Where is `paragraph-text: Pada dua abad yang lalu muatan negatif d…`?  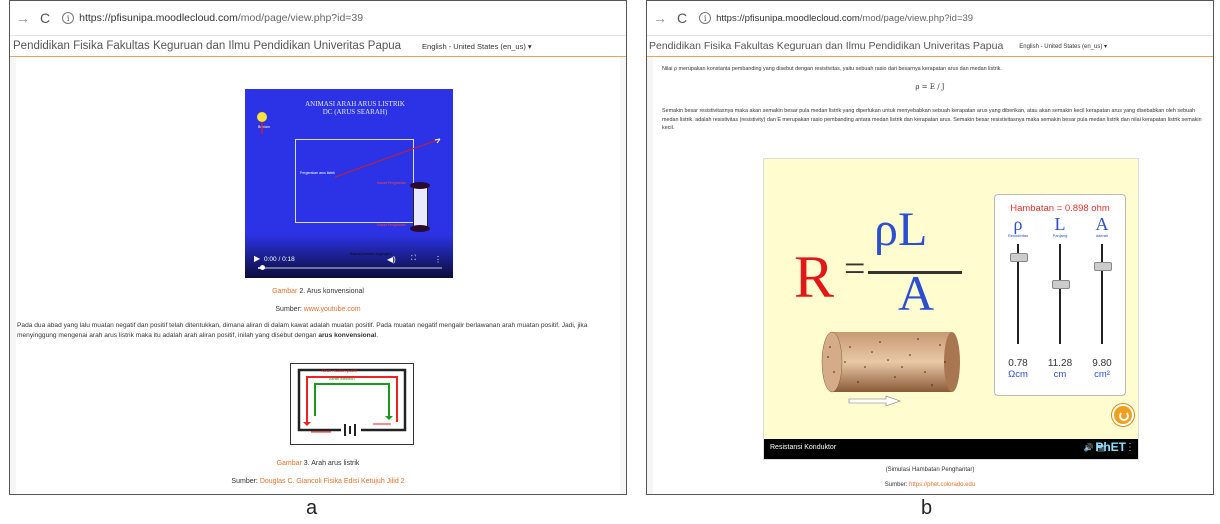 paragraph-text: Pada dua abad yang lalu muatan negatif d… is located at coordinates (302, 330).